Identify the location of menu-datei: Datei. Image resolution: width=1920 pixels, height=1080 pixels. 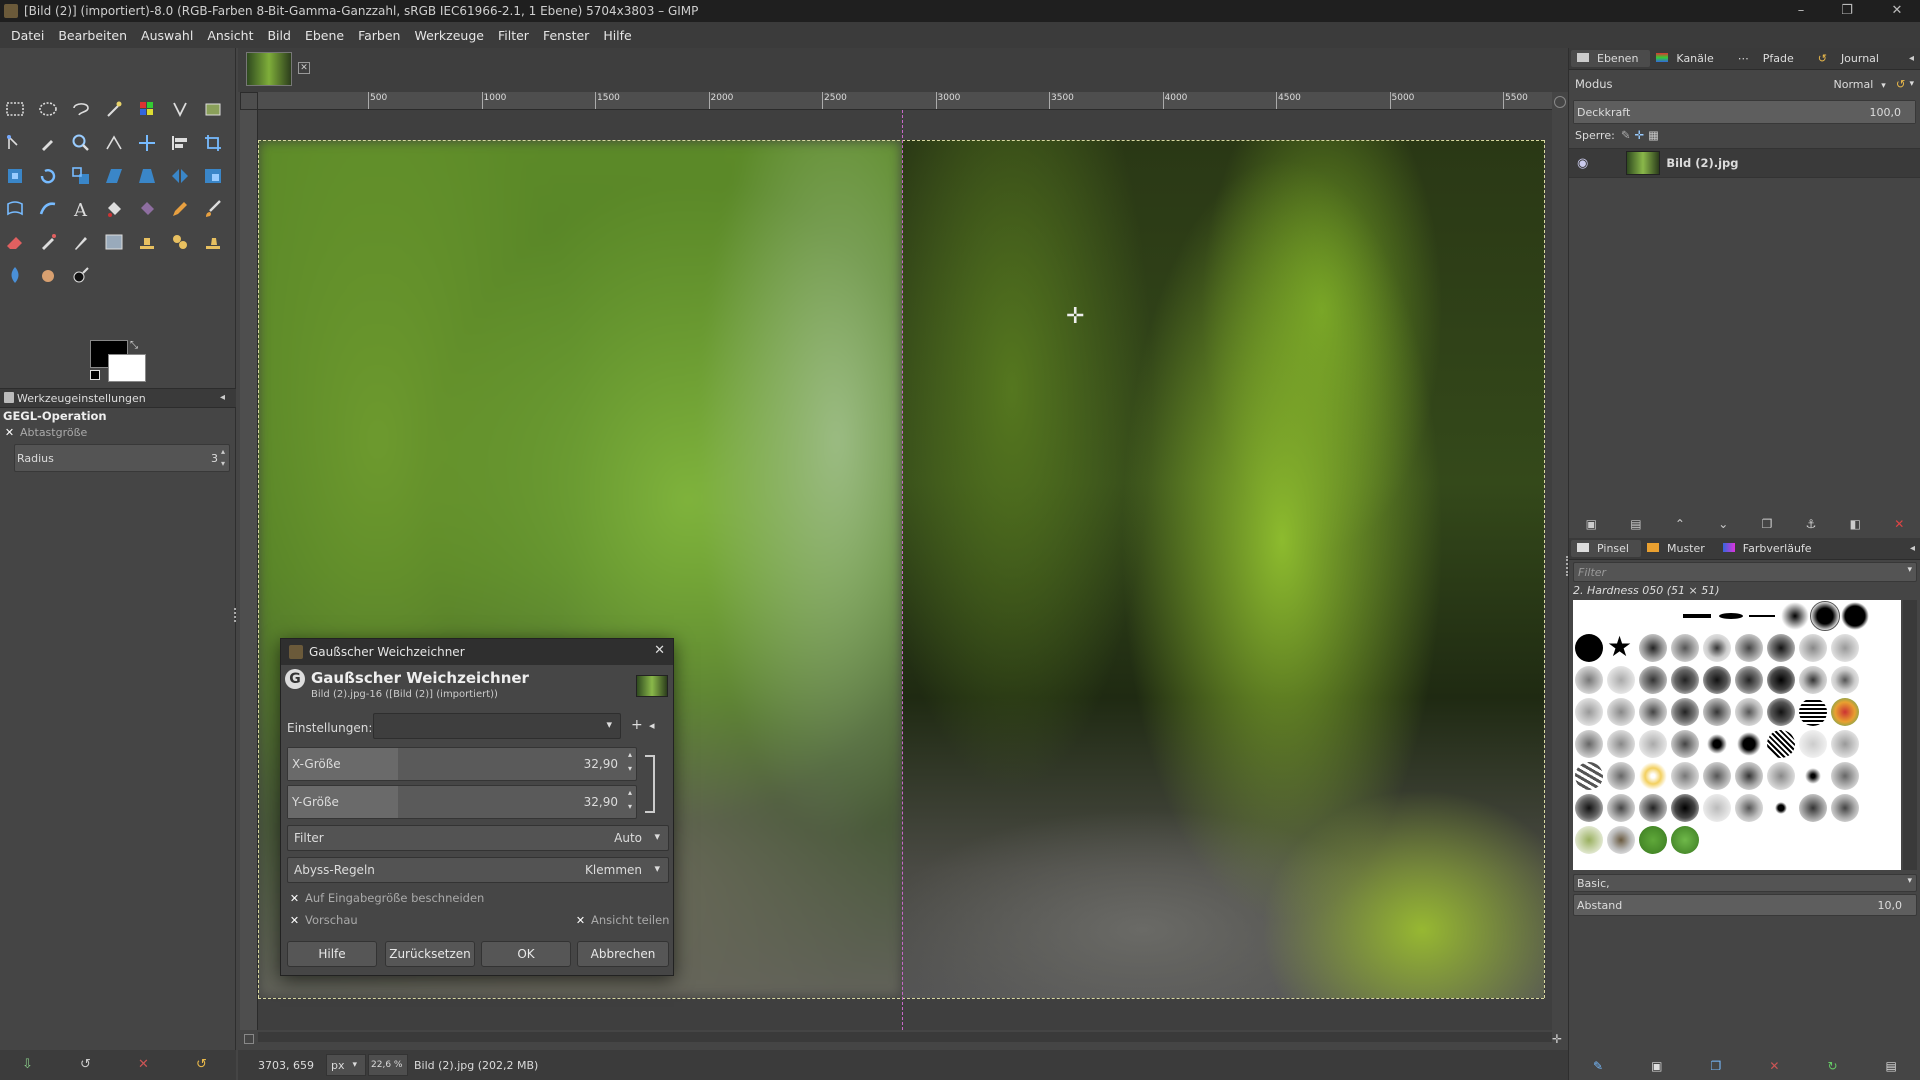
(27, 35).